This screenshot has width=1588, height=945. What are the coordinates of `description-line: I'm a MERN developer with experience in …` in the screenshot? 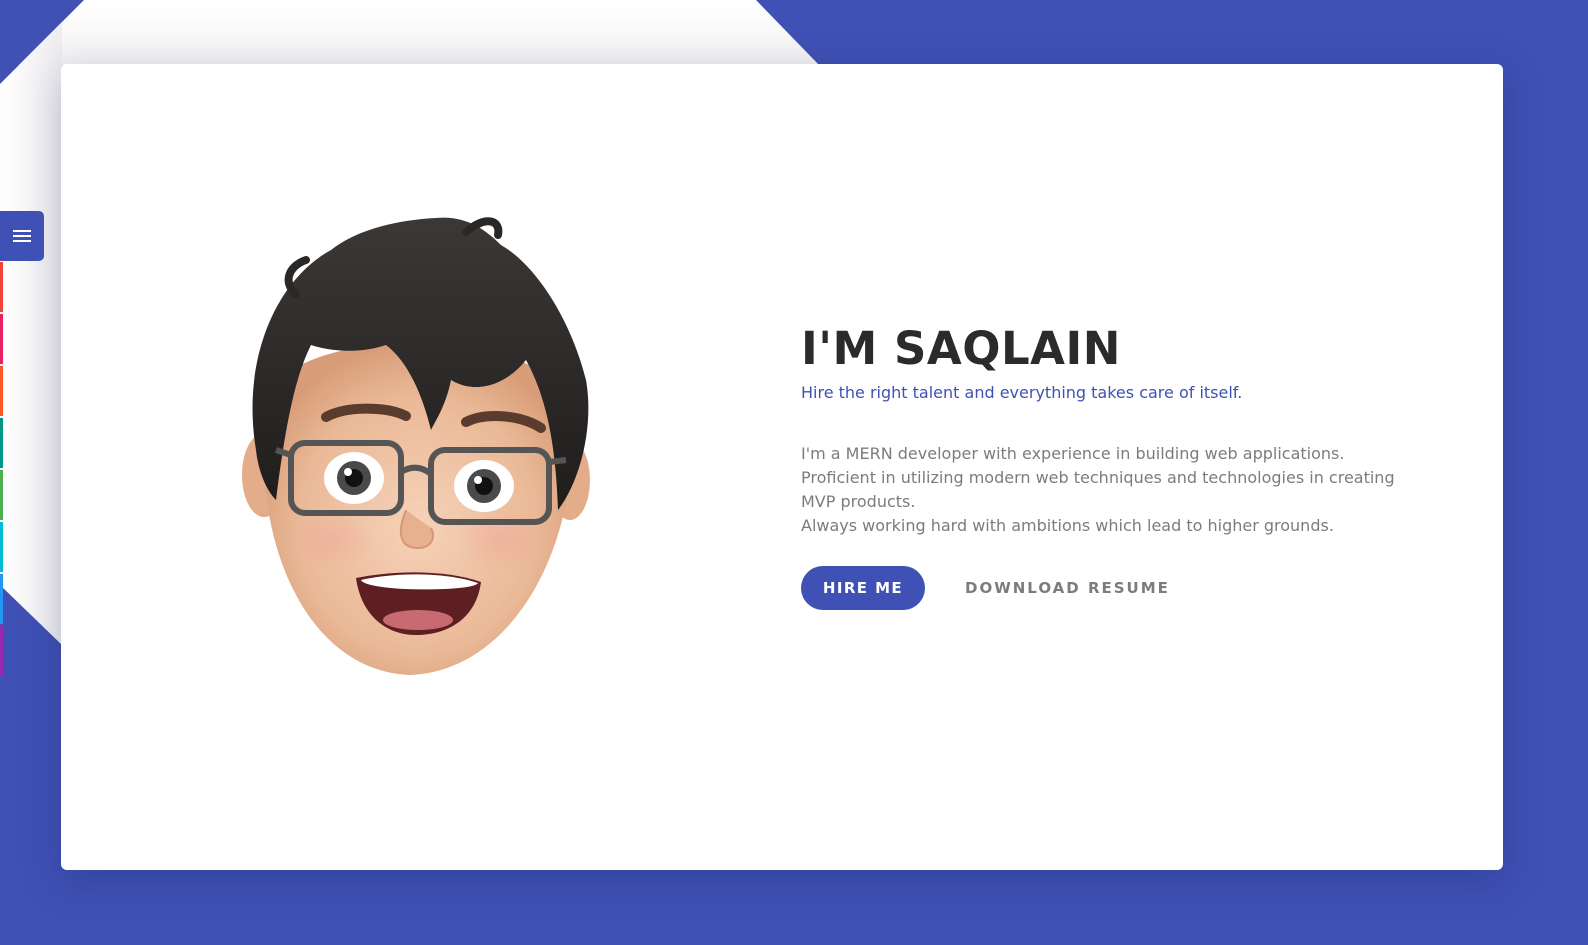 It's located at (1073, 453).